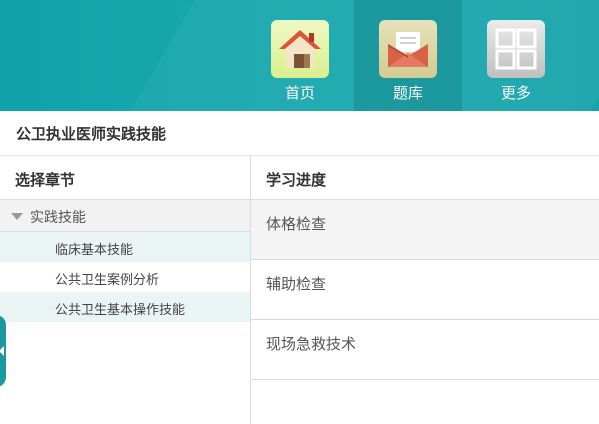  What do you see at coordinates (120, 310) in the screenshot?
I see `chapter-item-label: 公共卫生基本操作技能` at bounding box center [120, 310].